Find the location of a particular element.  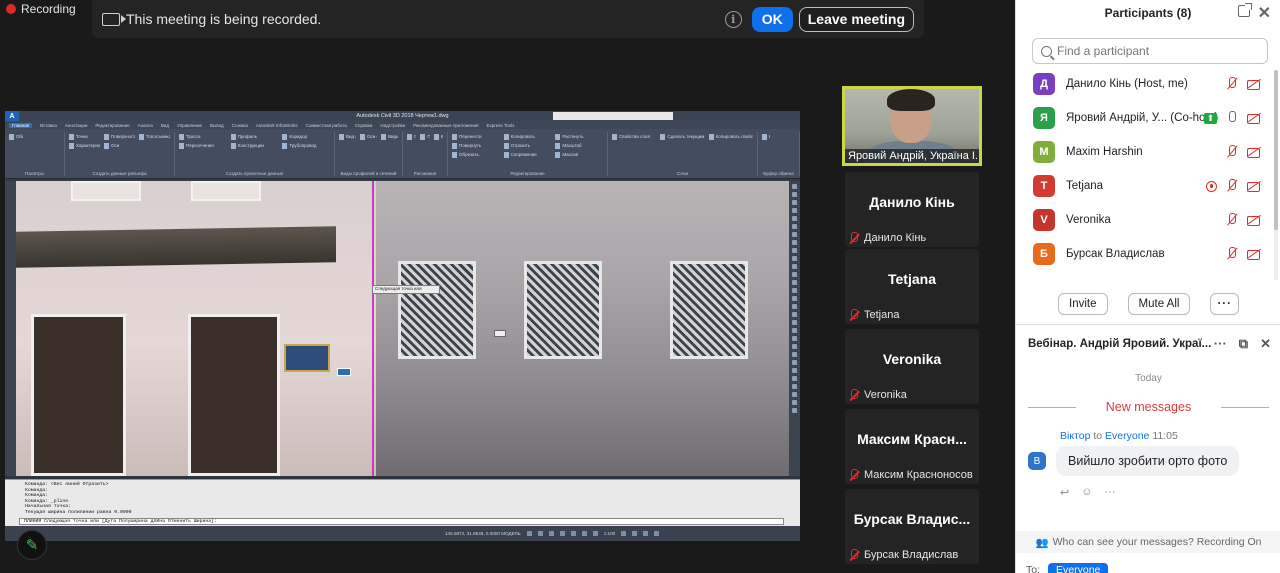

participant-row: M Maxim Harshin is located at coordinates (1148, 152).